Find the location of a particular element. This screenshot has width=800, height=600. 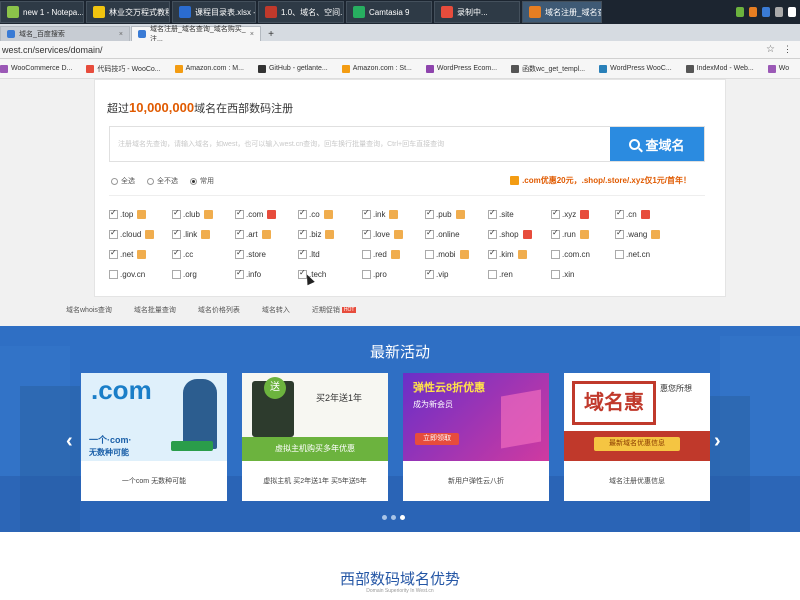

tld-option: .xyz is located at coordinates (570, 213).